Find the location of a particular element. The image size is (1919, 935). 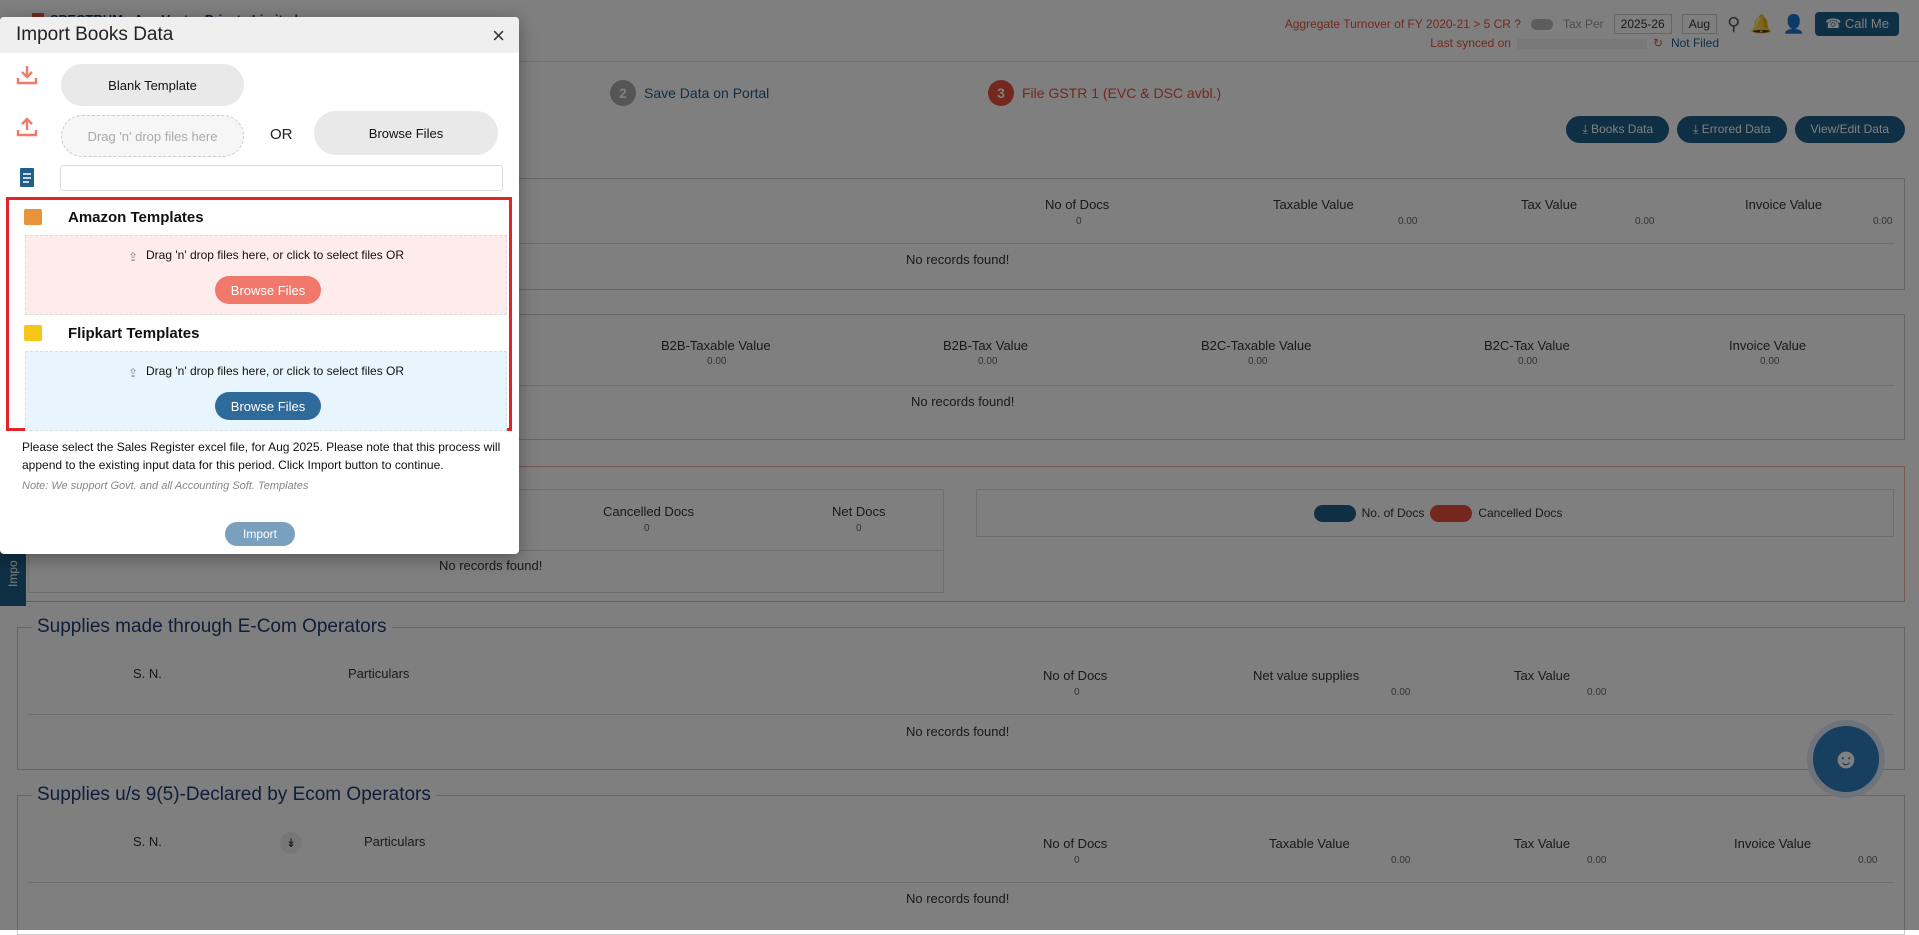

document-icon is located at coordinates (27, 178).